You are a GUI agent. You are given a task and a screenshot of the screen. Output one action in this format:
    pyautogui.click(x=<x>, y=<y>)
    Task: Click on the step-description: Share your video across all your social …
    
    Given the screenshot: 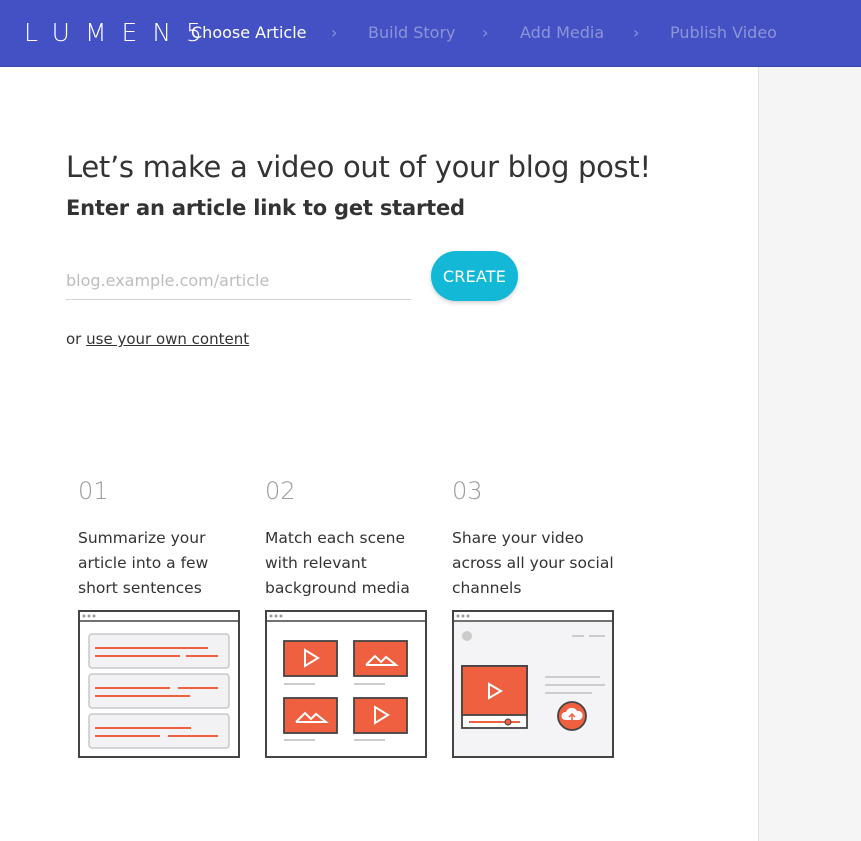 What is the action you would take?
    pyautogui.click(x=533, y=563)
    